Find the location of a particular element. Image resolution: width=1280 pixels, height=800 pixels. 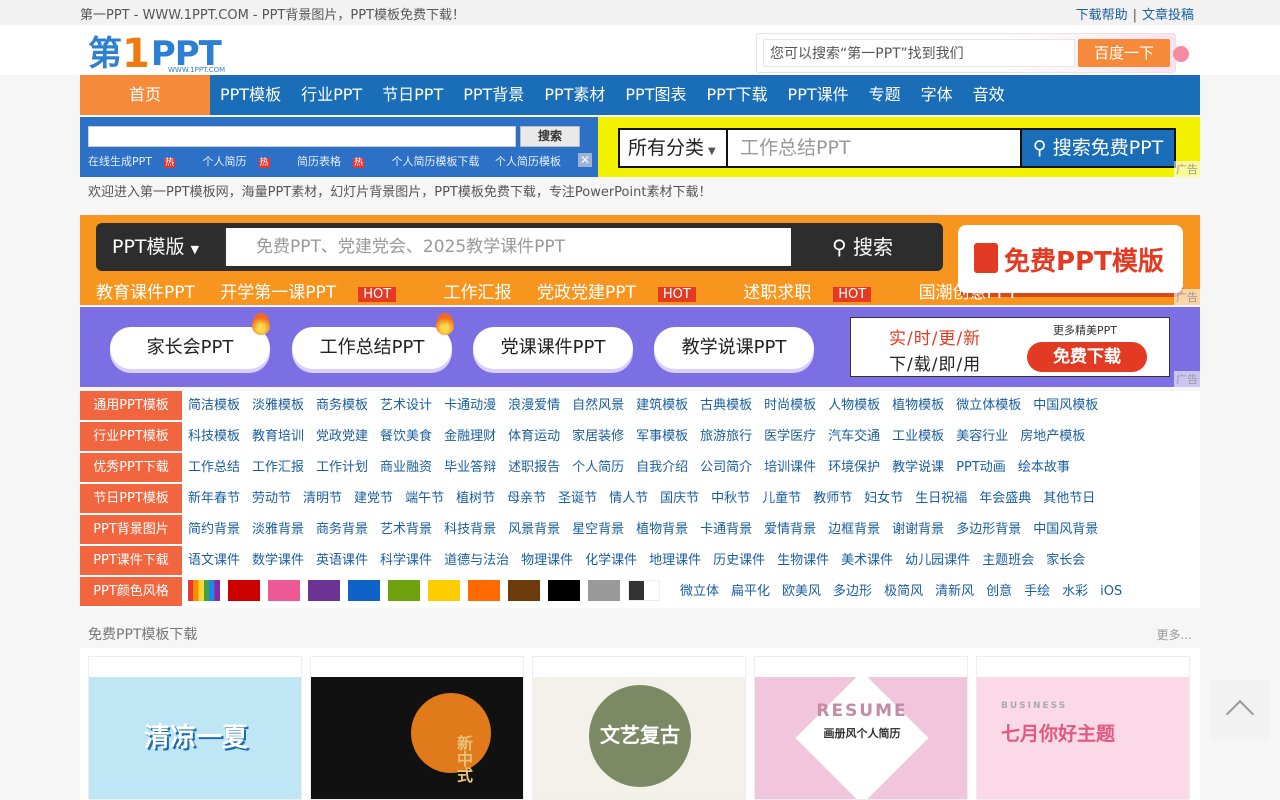

category-link: 中国风背景 is located at coordinates (1065, 529).